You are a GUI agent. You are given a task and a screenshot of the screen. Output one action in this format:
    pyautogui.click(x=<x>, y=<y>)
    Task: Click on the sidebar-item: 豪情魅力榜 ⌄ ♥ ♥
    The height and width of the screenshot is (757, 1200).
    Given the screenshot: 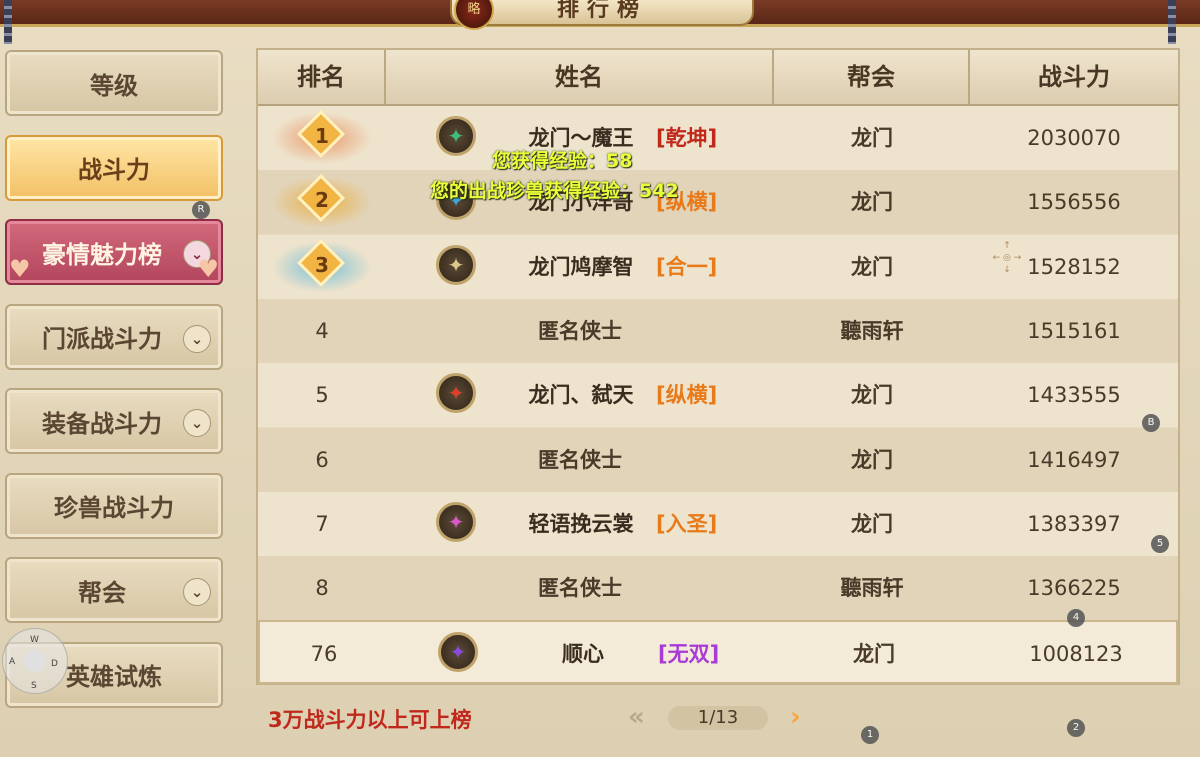 What is the action you would take?
    pyautogui.click(x=114, y=252)
    